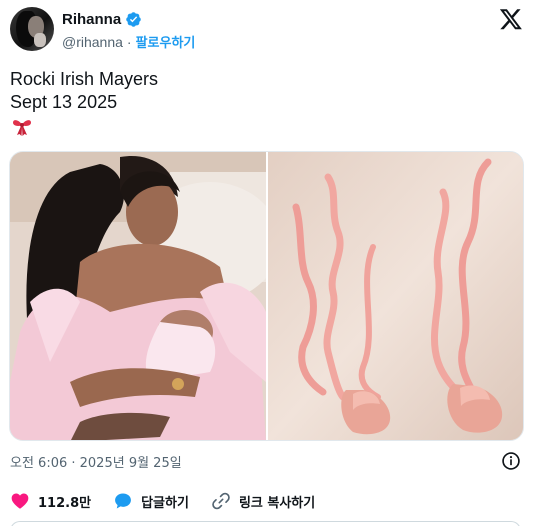 This screenshot has width=535, height=526. I want to click on verified-badge-icon, so click(133, 19).